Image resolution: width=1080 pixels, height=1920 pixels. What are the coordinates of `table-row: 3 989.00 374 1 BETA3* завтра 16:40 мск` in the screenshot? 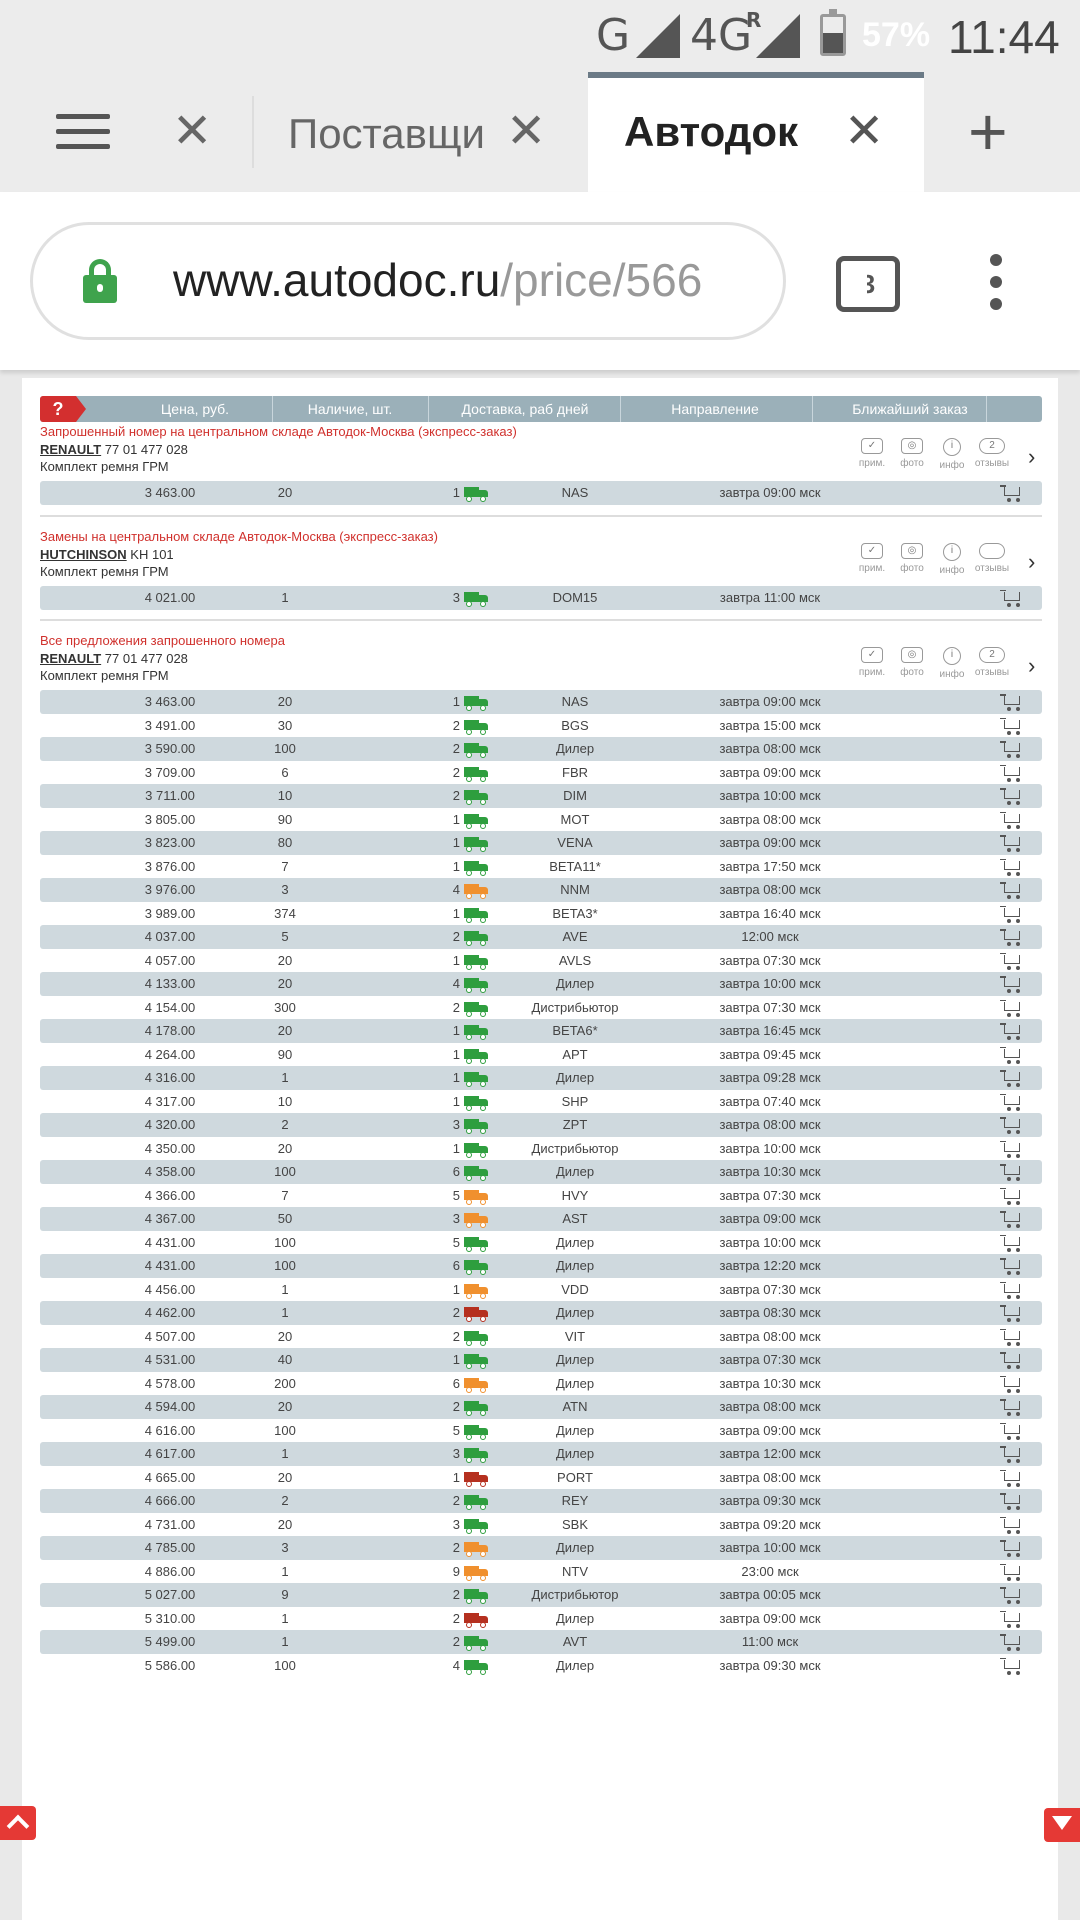 It's located at (541, 914).